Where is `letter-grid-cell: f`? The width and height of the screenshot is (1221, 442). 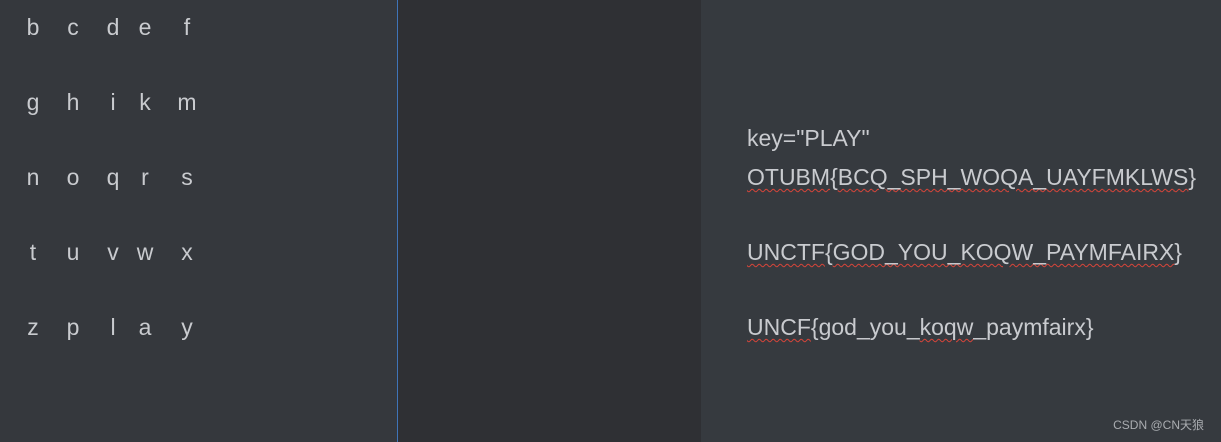 letter-grid-cell: f is located at coordinates (187, 27).